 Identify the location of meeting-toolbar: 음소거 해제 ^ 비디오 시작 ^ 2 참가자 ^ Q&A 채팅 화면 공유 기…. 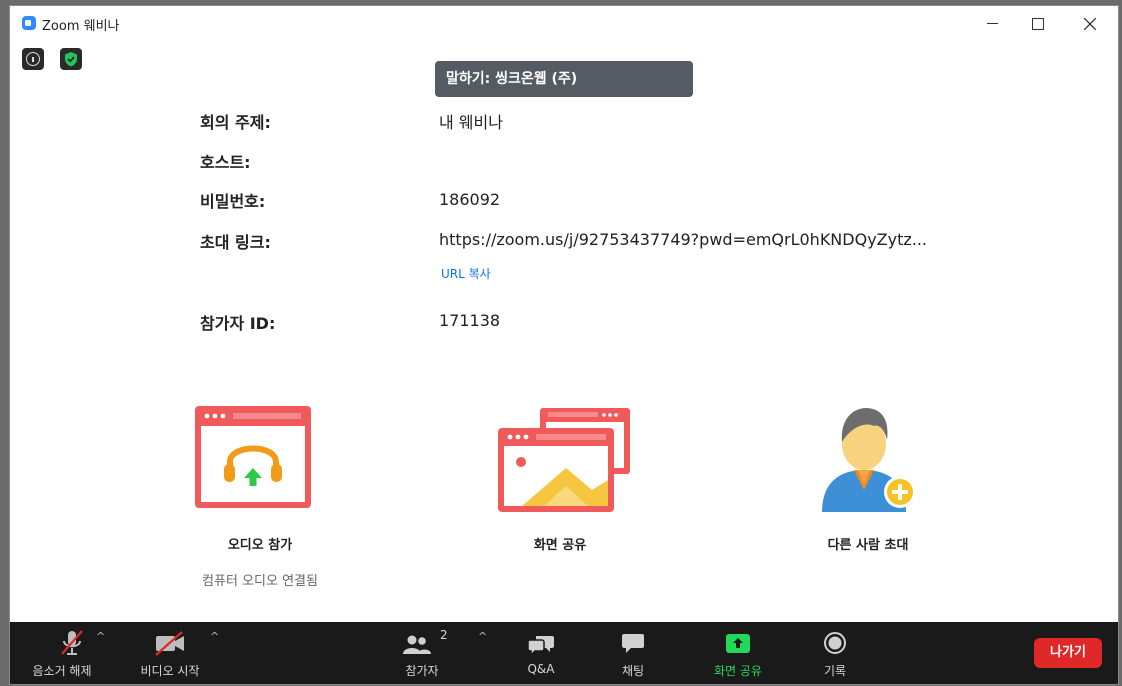
(564, 653).